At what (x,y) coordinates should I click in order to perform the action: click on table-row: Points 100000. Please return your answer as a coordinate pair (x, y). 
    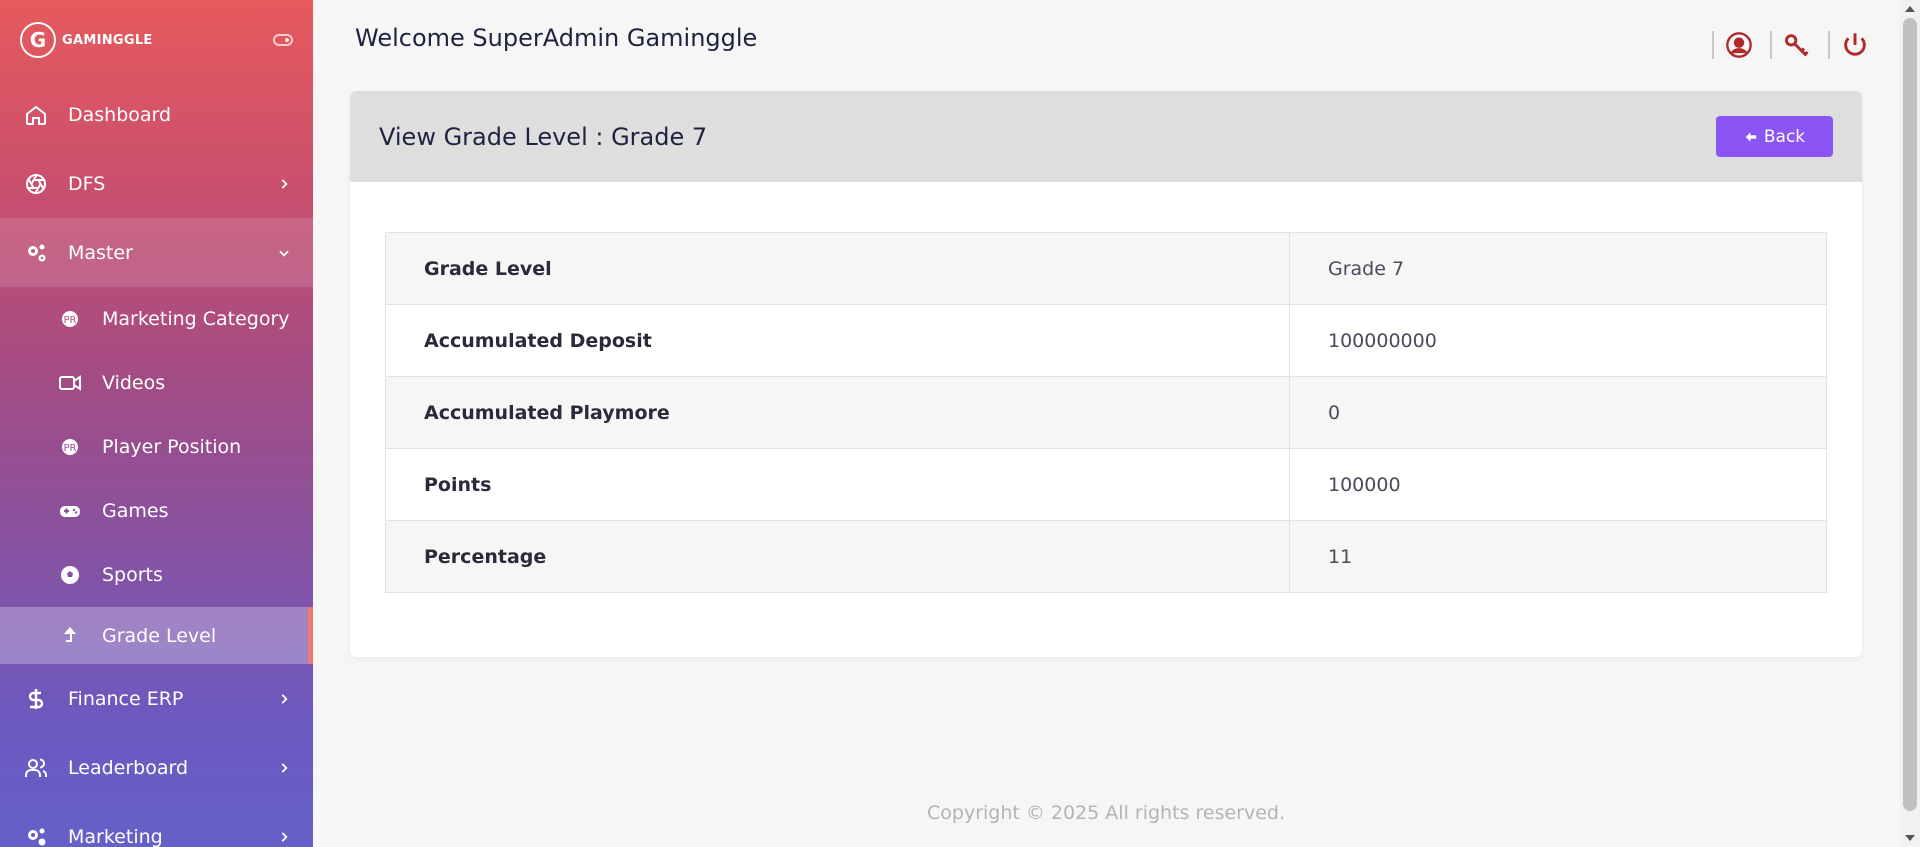
    Looking at the image, I should click on (1106, 484).